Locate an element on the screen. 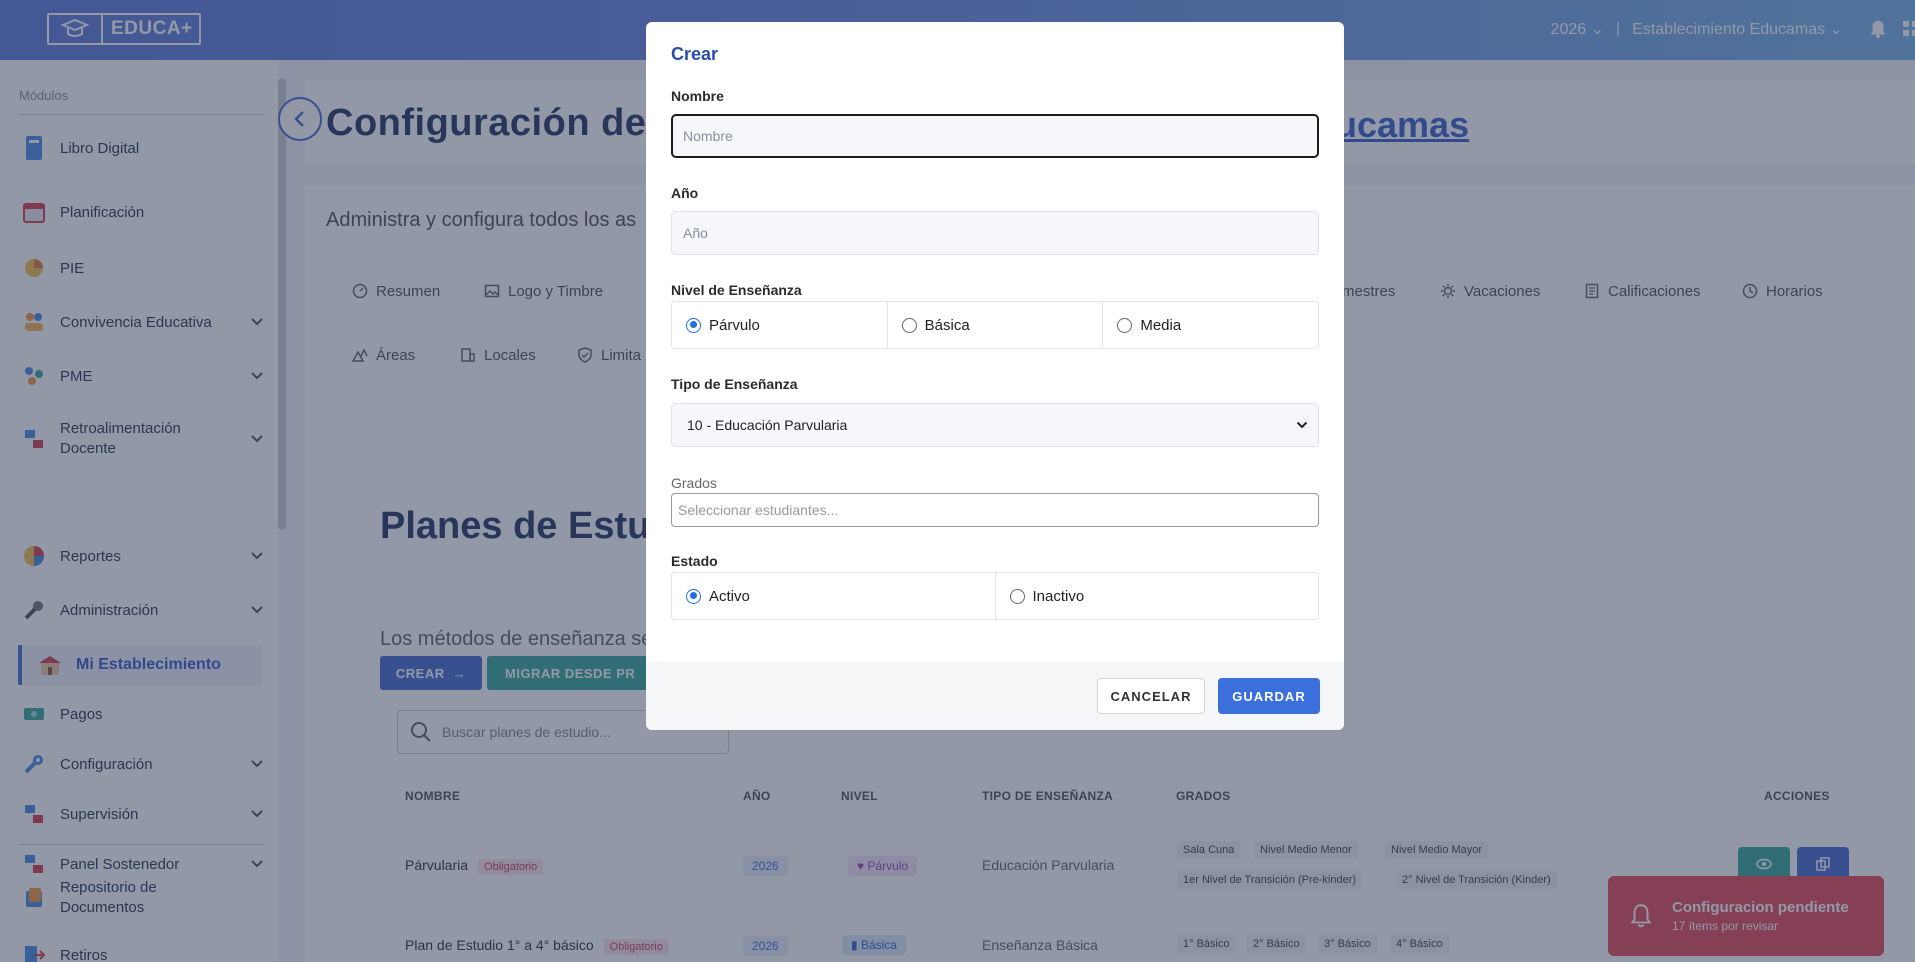 The width and height of the screenshot is (1915, 962). anio-input: Año is located at coordinates (995, 233).